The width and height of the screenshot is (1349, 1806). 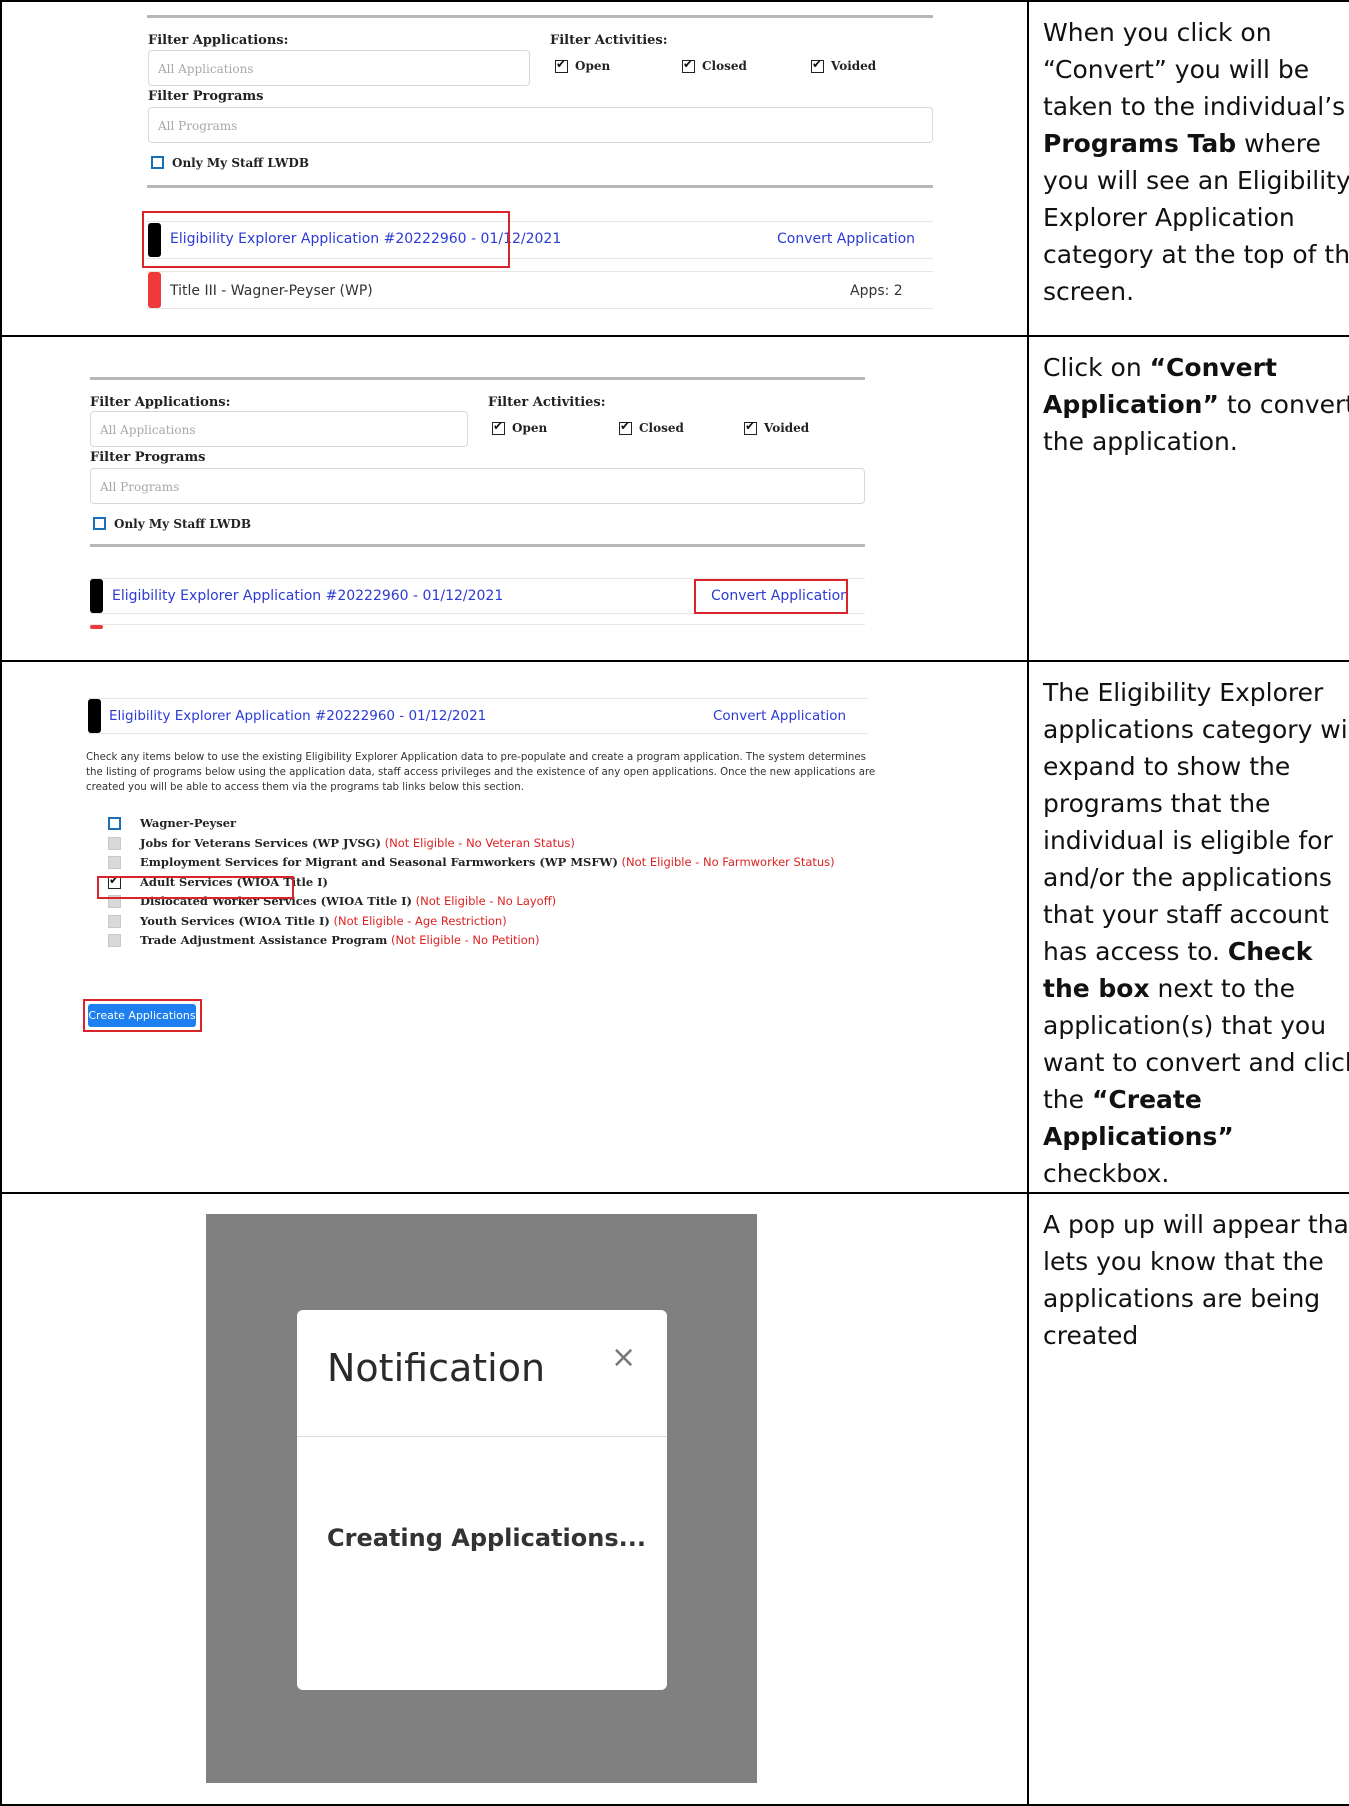 What do you see at coordinates (477, 842) in the screenshot?
I see `eligibility-note: (Not Eligible - No Veteran Status)` at bounding box center [477, 842].